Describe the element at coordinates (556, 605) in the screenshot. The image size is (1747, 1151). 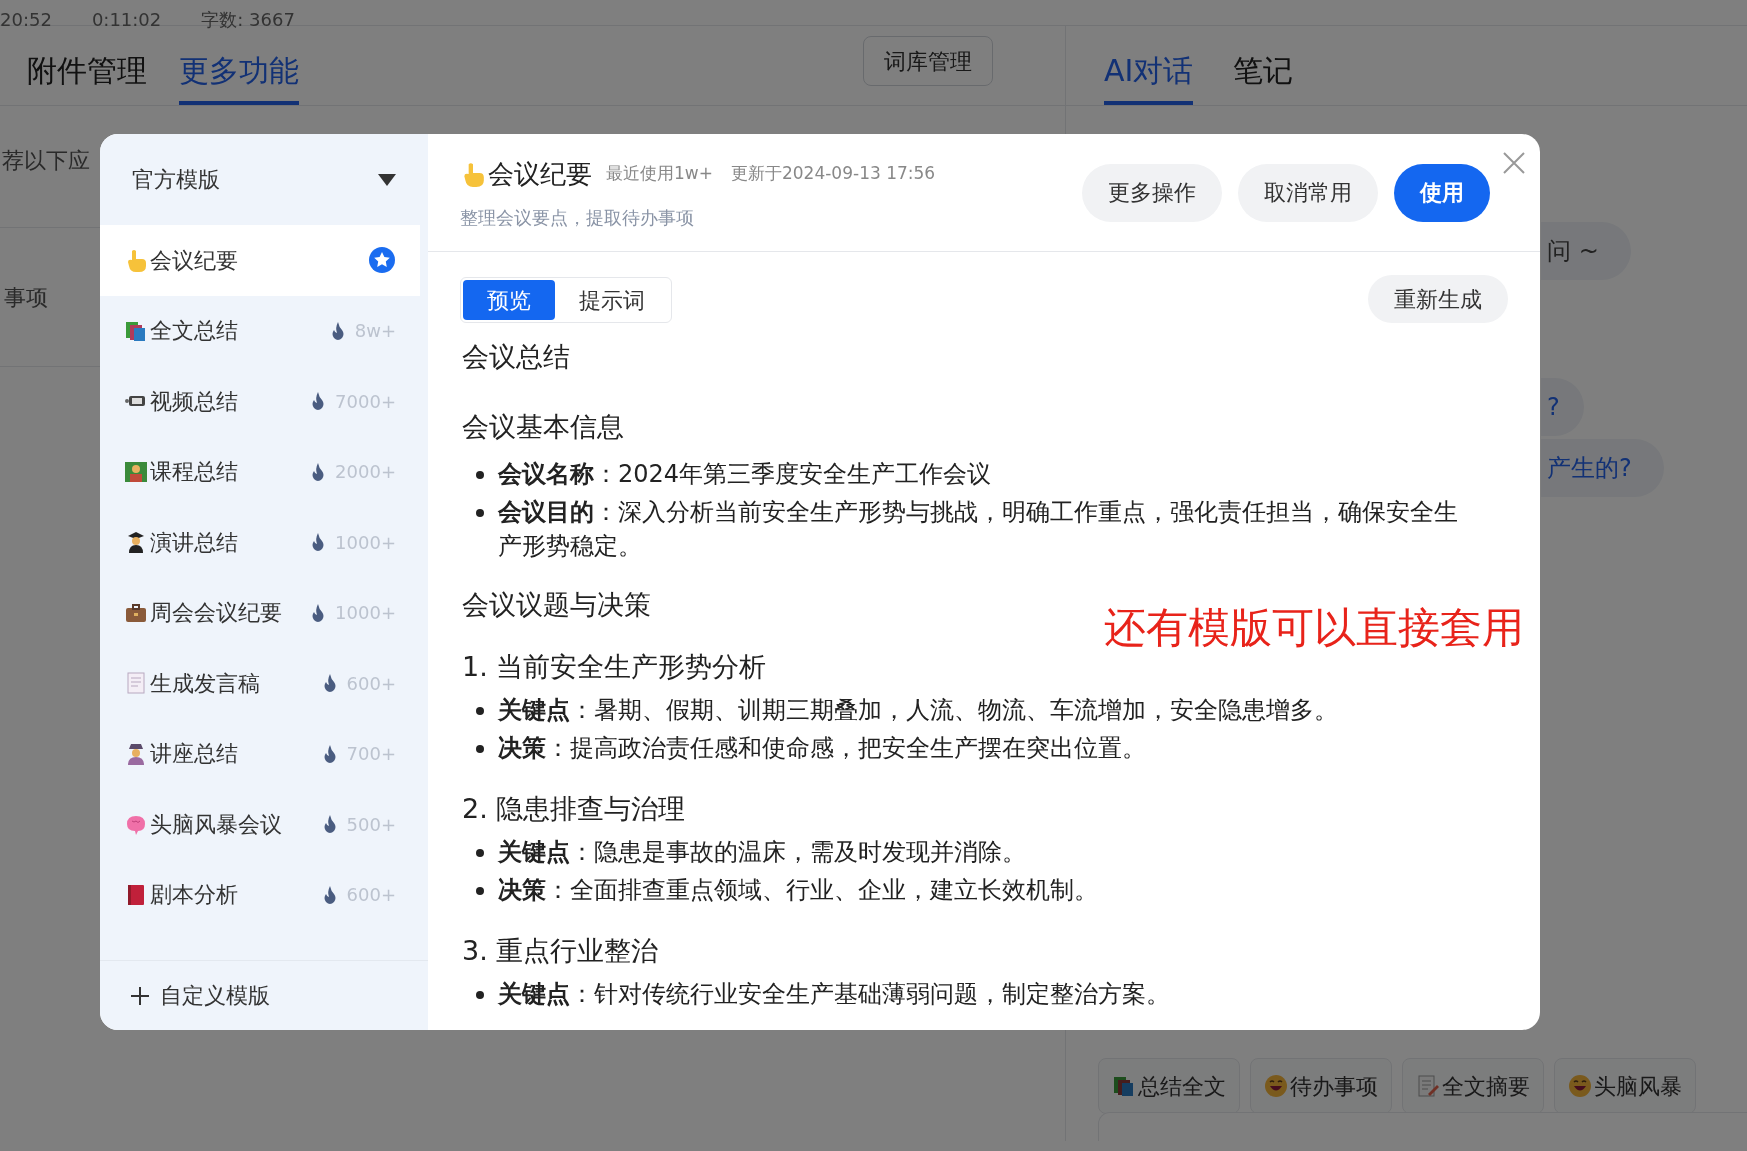
I see `heading: 会议议题与决策` at that location.